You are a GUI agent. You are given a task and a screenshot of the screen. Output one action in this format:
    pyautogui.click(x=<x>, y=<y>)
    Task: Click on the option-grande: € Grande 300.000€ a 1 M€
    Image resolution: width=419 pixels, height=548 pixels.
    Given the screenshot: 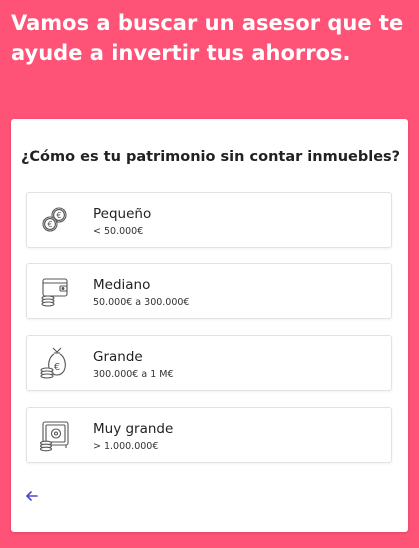 What is the action you would take?
    pyautogui.click(x=209, y=363)
    